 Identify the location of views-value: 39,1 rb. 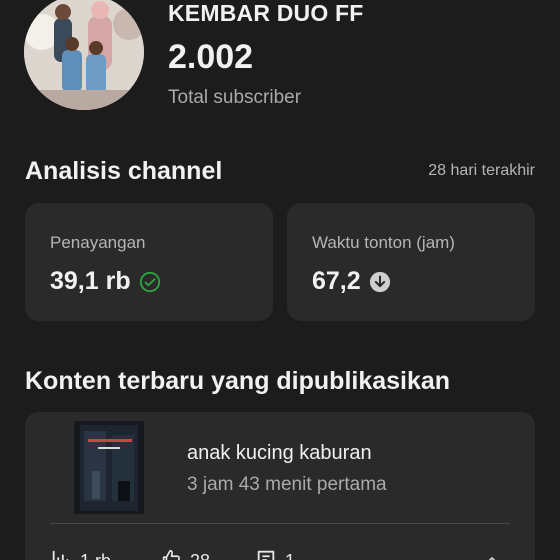
(90, 281).